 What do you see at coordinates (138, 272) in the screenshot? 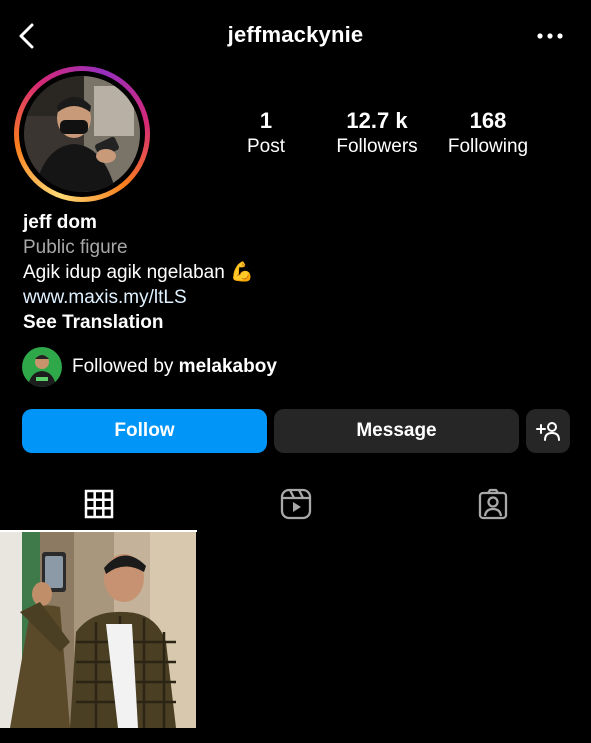
I see `bio-text: Agik idup agik ngelaban 💪` at bounding box center [138, 272].